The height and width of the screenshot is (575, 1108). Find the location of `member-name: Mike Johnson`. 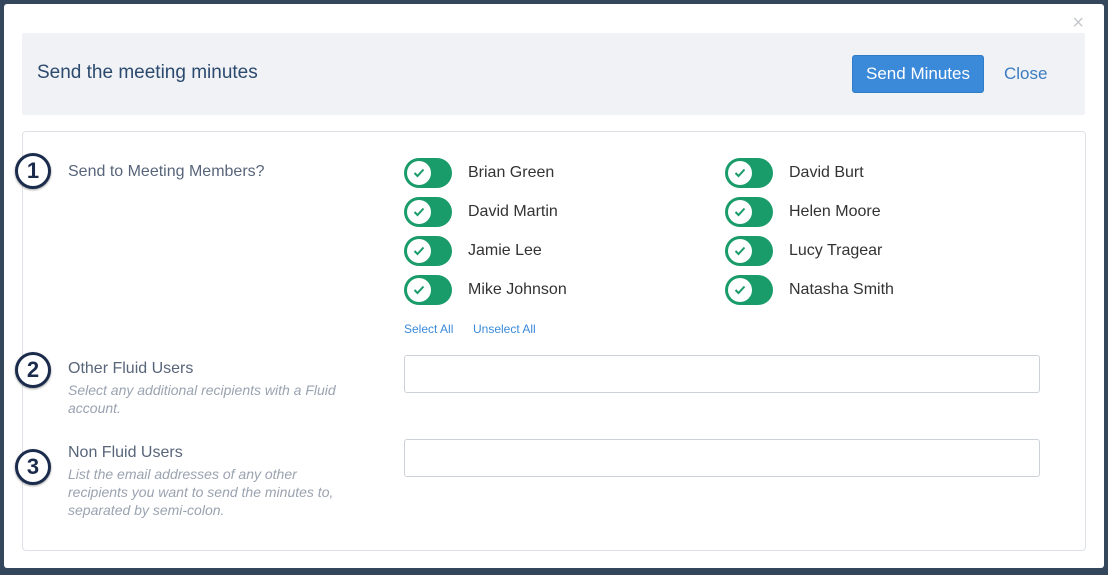

member-name: Mike Johnson is located at coordinates (517, 289).